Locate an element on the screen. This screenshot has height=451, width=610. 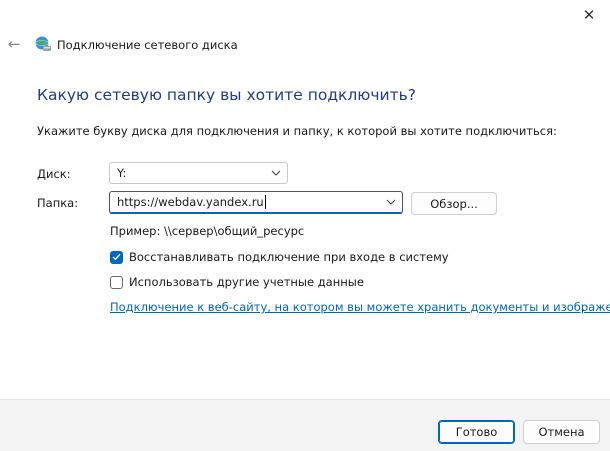
other-credentials-checkbox-row: Использовать другие учетные данные is located at coordinates (237, 282).